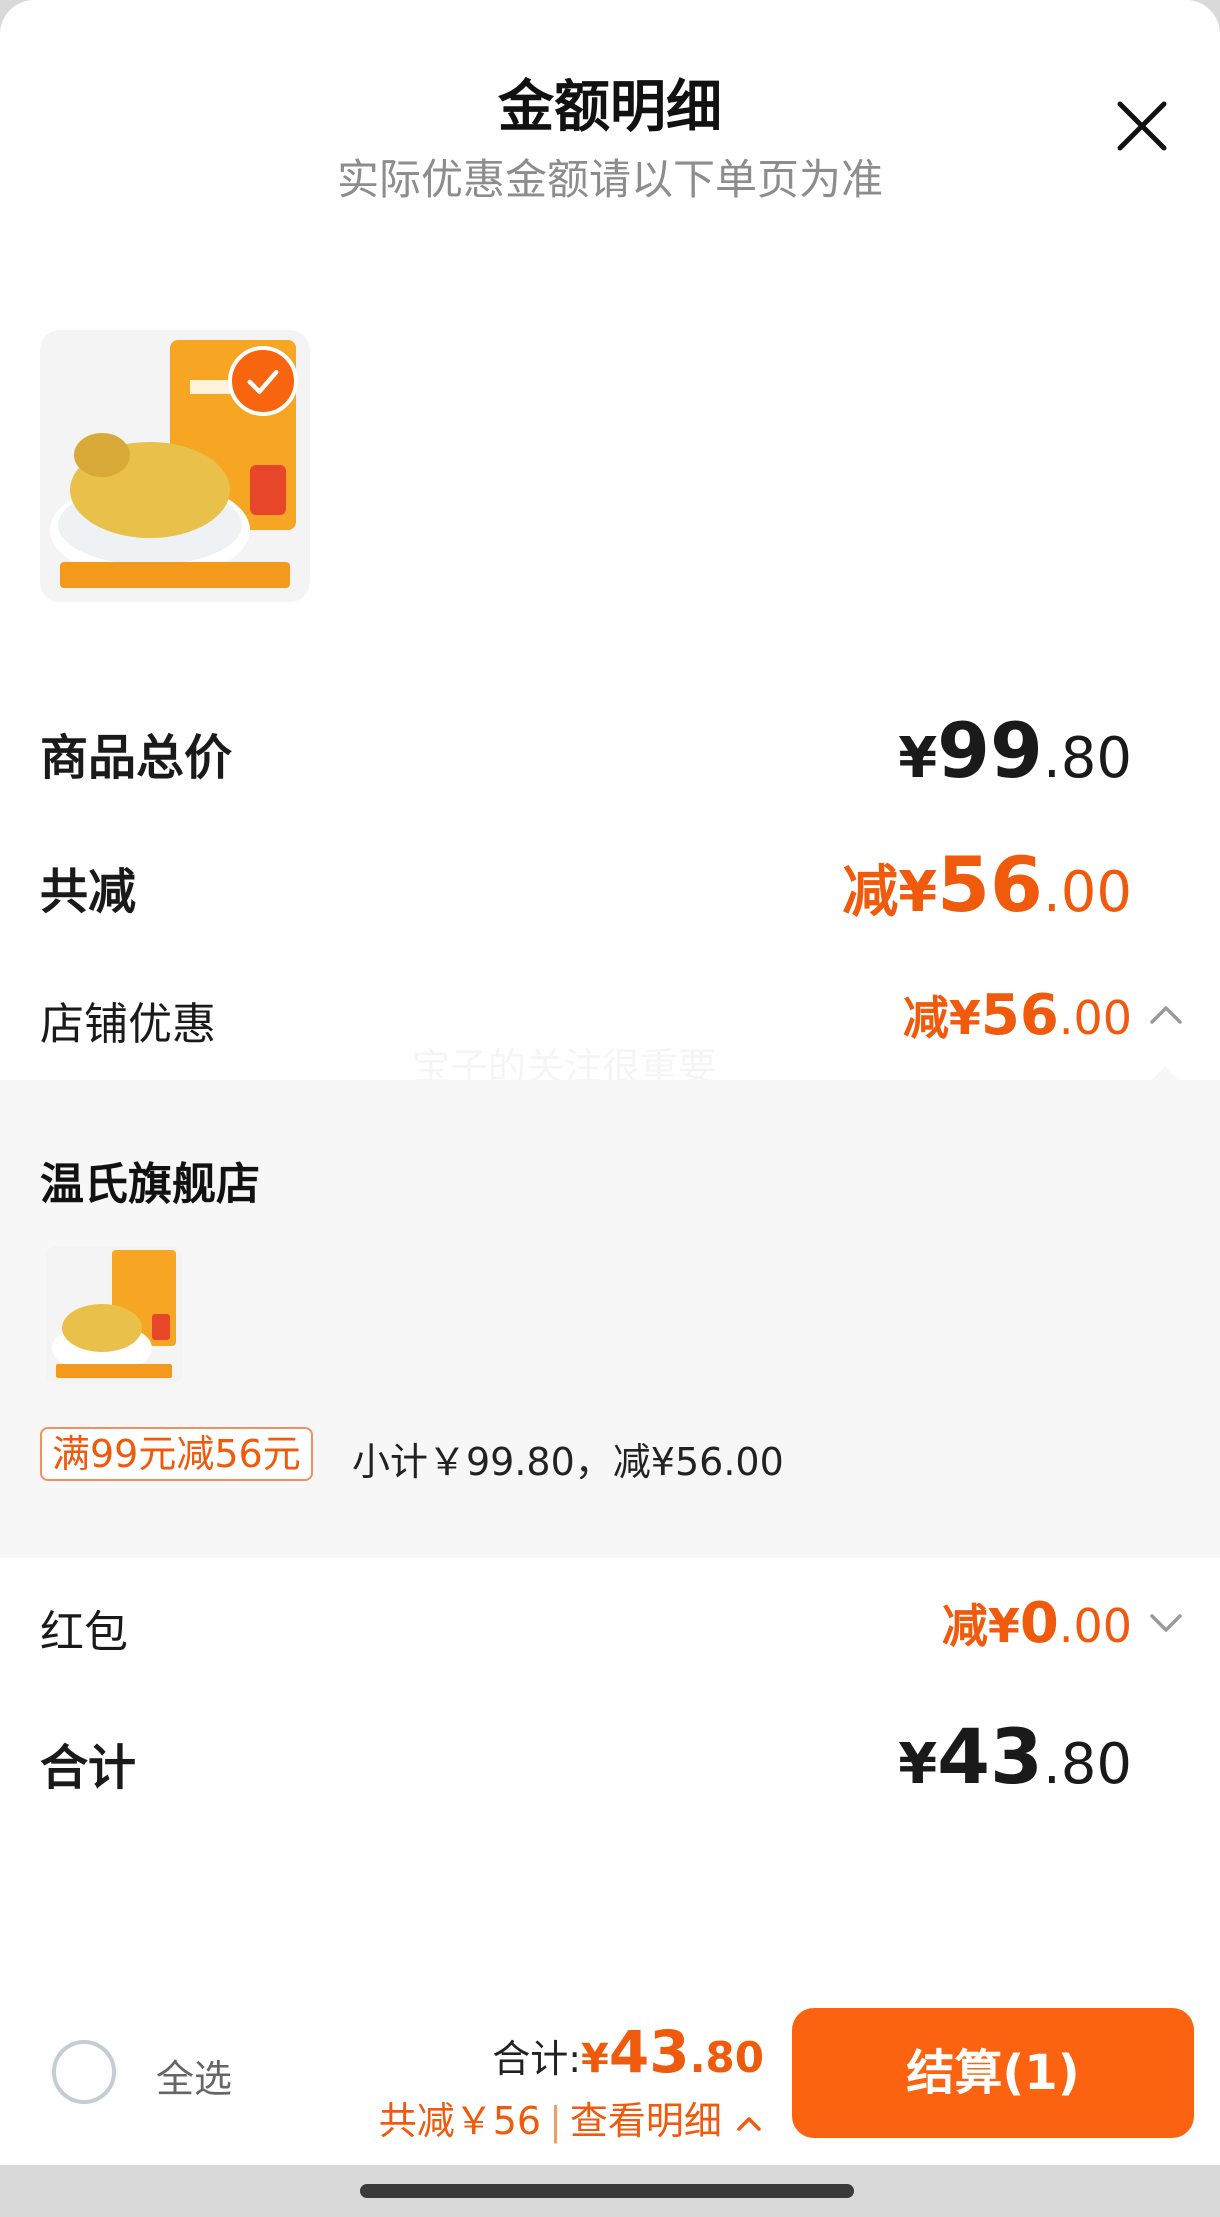  Describe the element at coordinates (726, 2057) in the screenshot. I see `bottom-total-decimal: .80` at that location.